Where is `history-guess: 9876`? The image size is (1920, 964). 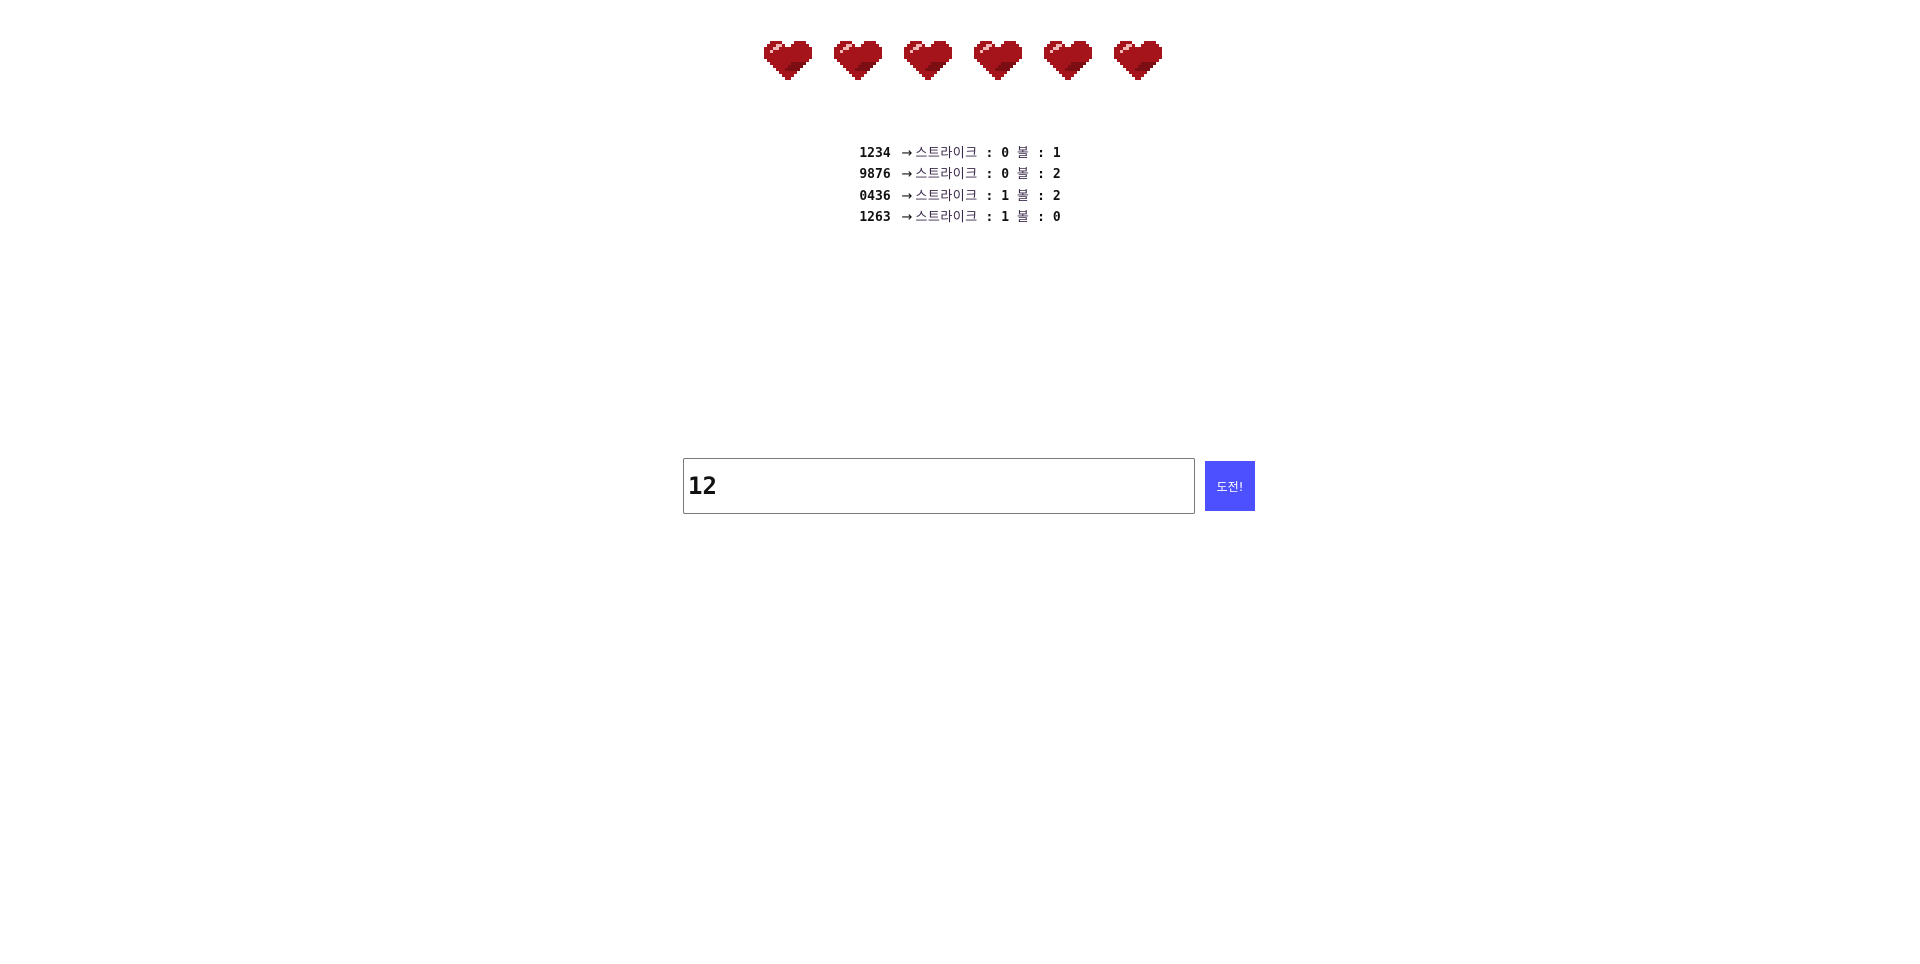
history-guess: 9876 is located at coordinates (875, 175).